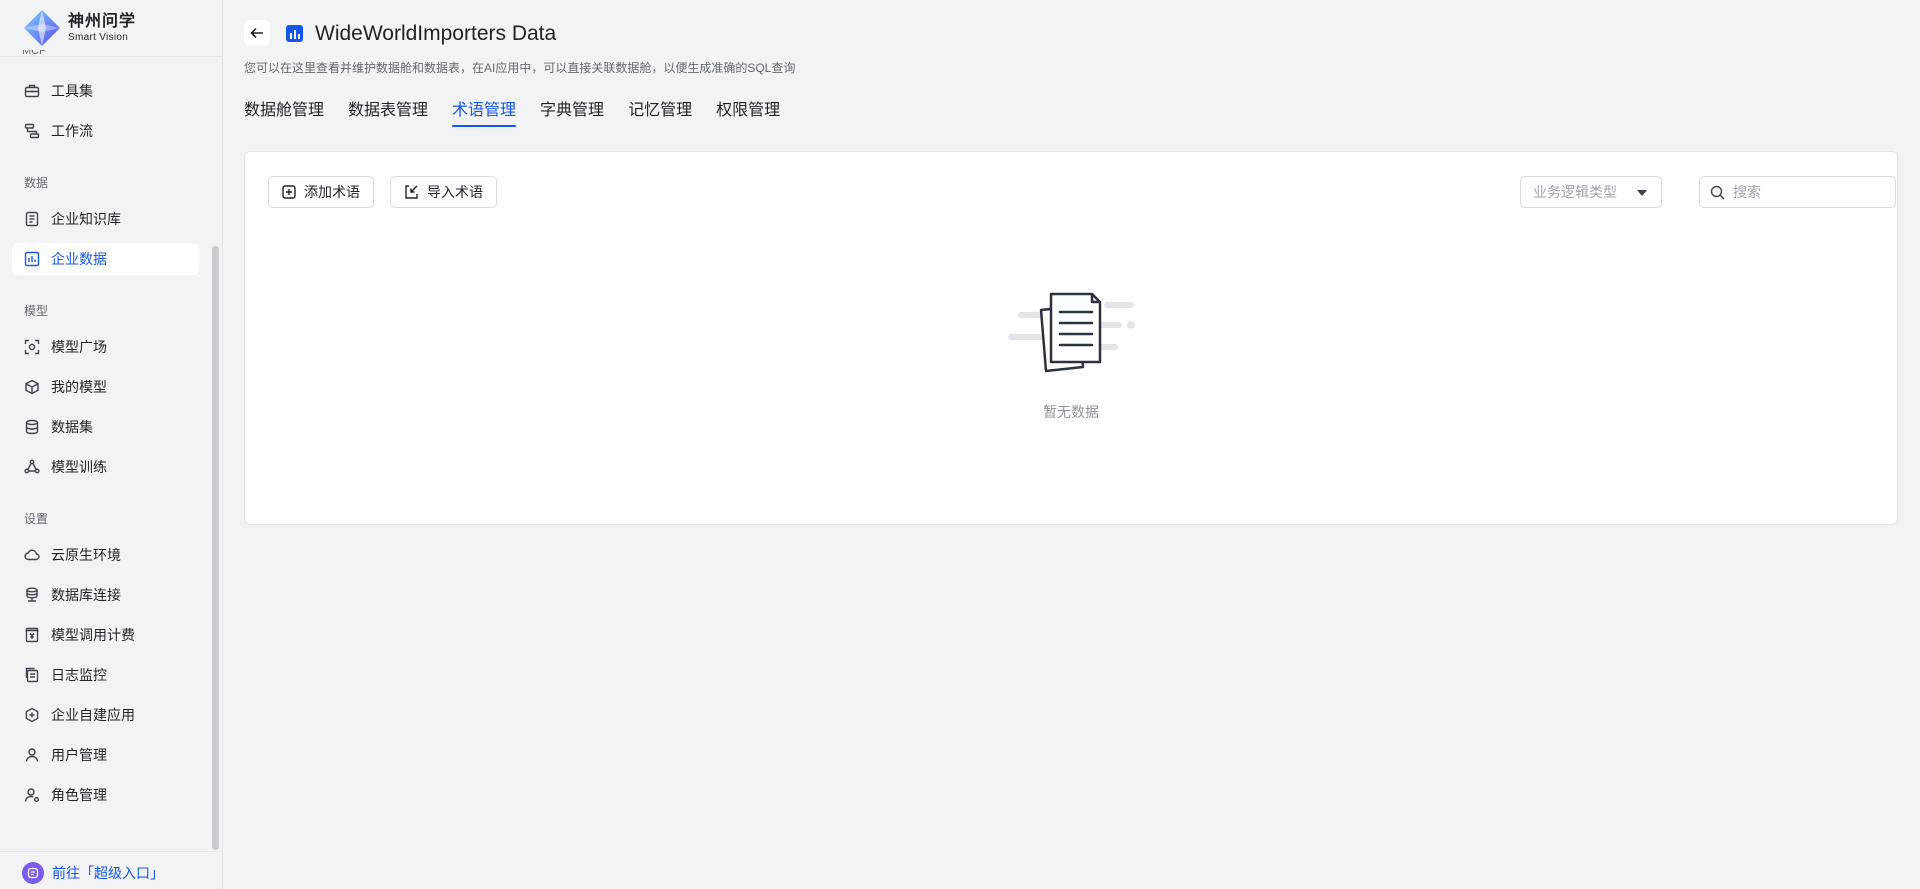  I want to click on sidebar-item-enterprise-data: 企业数据, so click(105, 259).